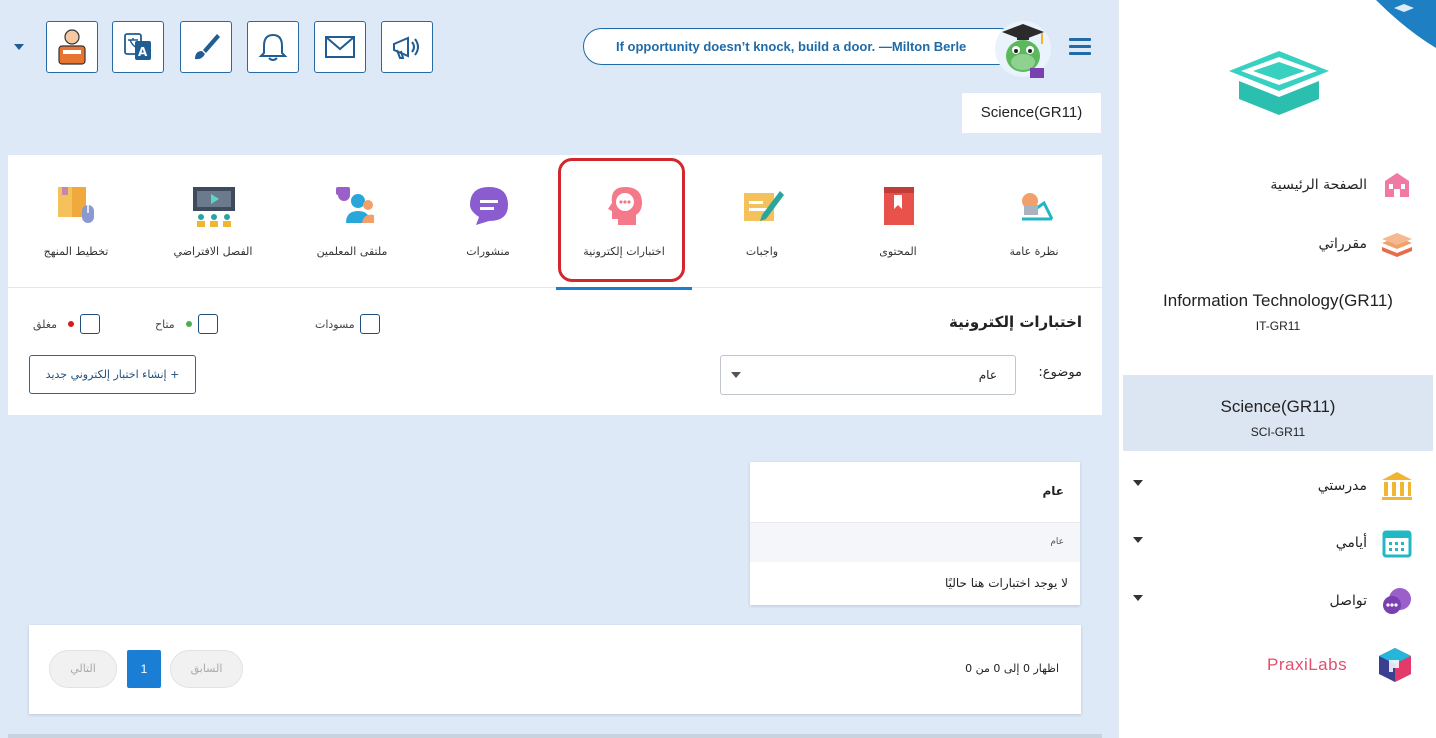 This screenshot has width=1436, height=738. What do you see at coordinates (1038, 207) in the screenshot?
I see `overview-icon` at bounding box center [1038, 207].